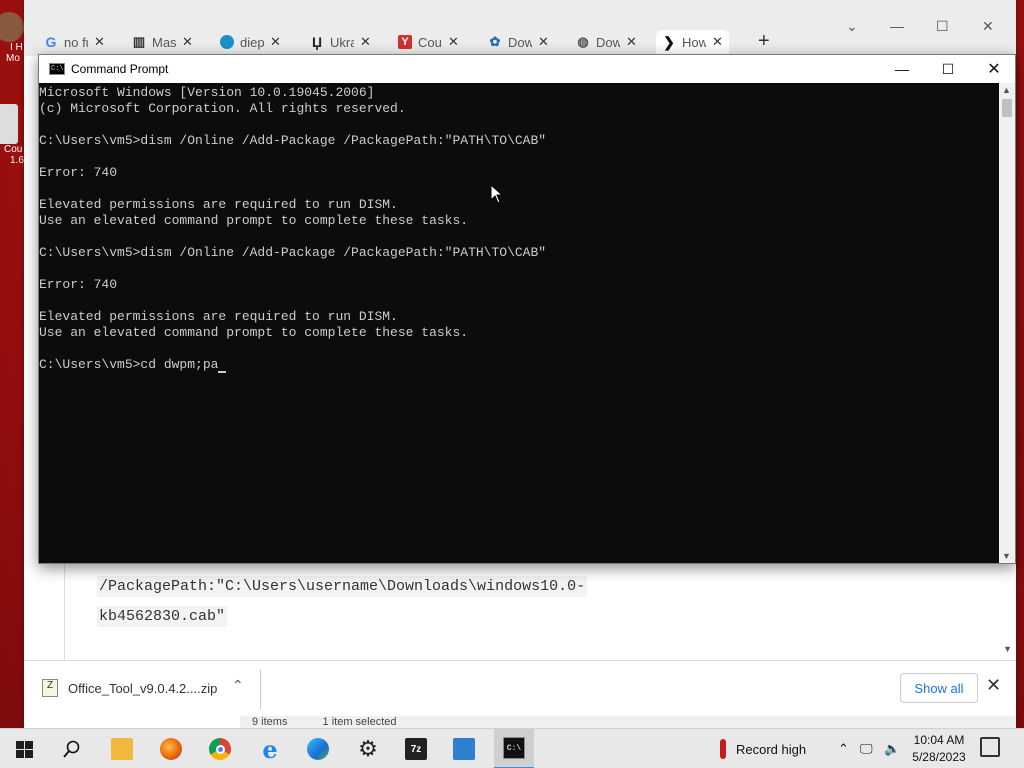 The height and width of the screenshot is (768, 1024). Describe the element at coordinates (527, 69) in the screenshot. I see `title-bar: C:\ Command Prompt — ☐ ✕` at that location.